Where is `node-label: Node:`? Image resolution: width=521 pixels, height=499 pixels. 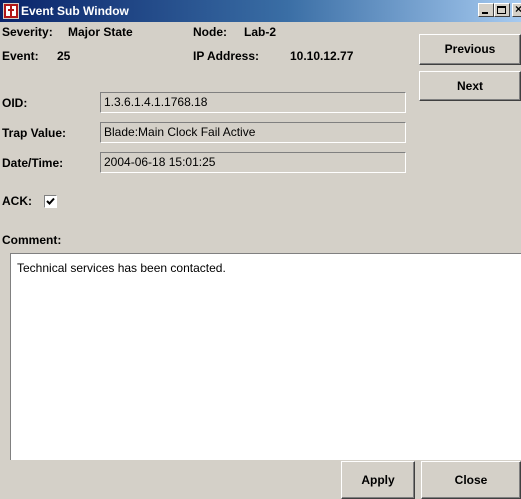
node-label: Node: is located at coordinates (210, 32).